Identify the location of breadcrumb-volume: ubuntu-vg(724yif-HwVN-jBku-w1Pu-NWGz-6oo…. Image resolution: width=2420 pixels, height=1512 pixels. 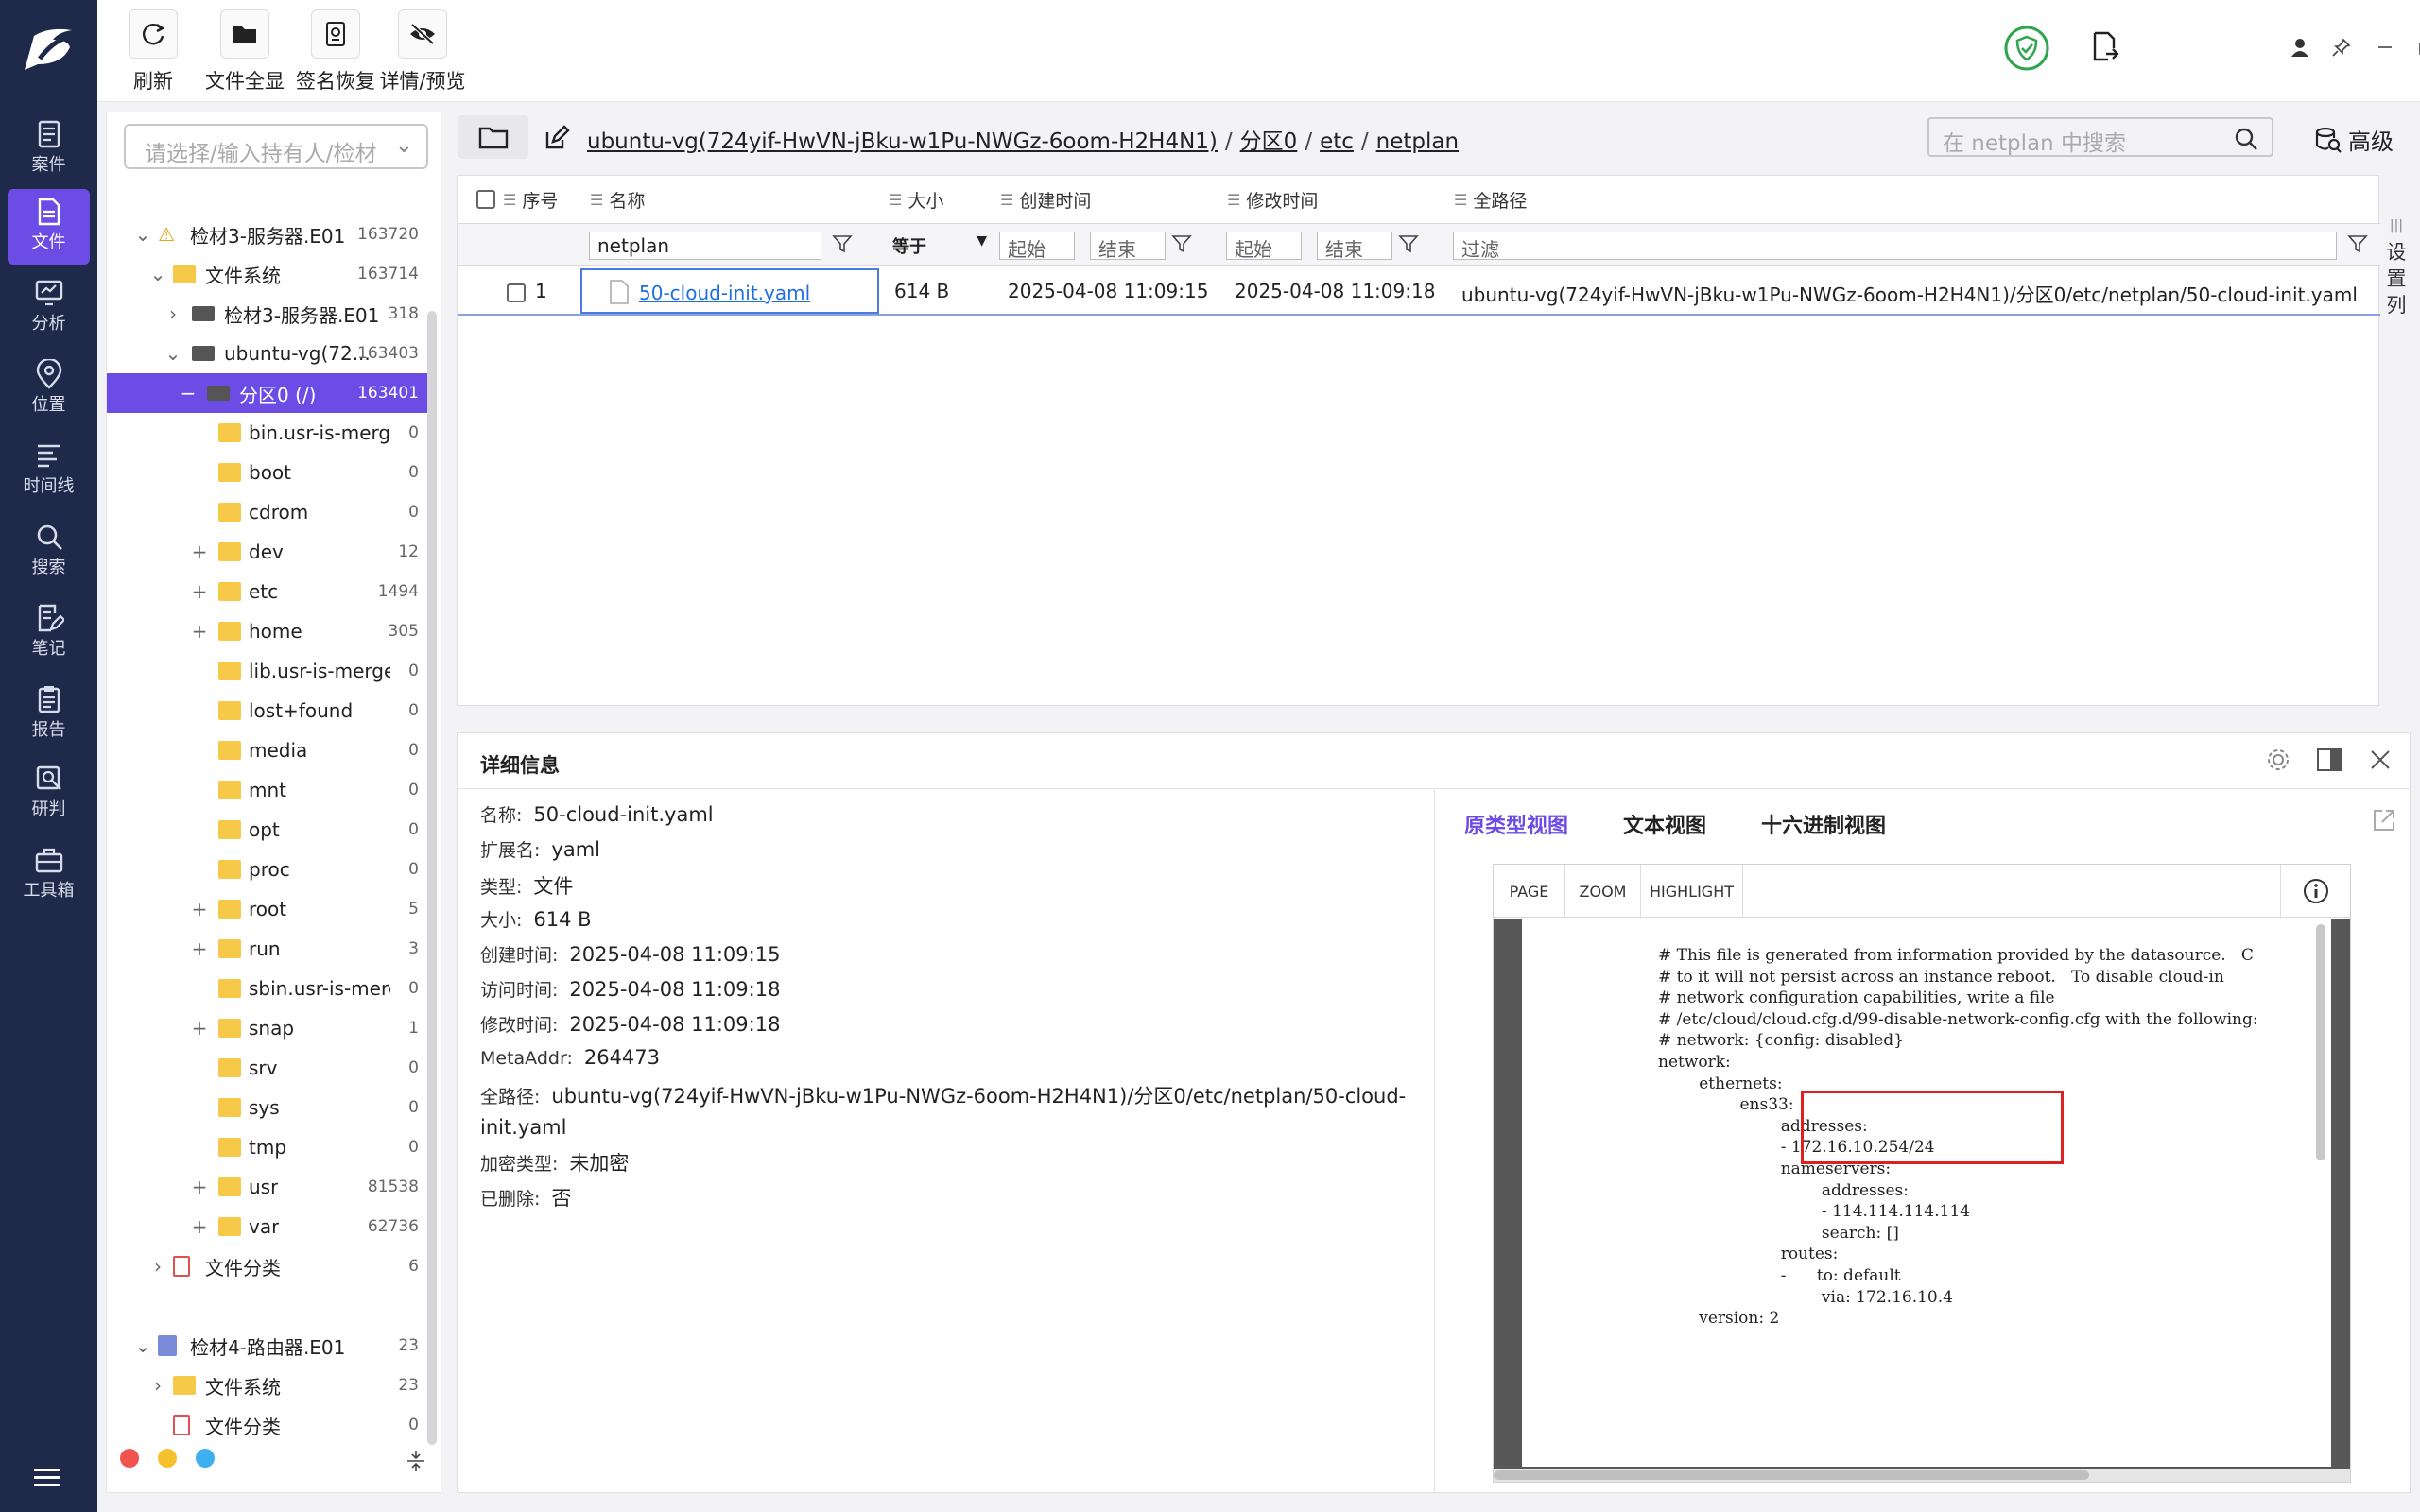
(902, 141).